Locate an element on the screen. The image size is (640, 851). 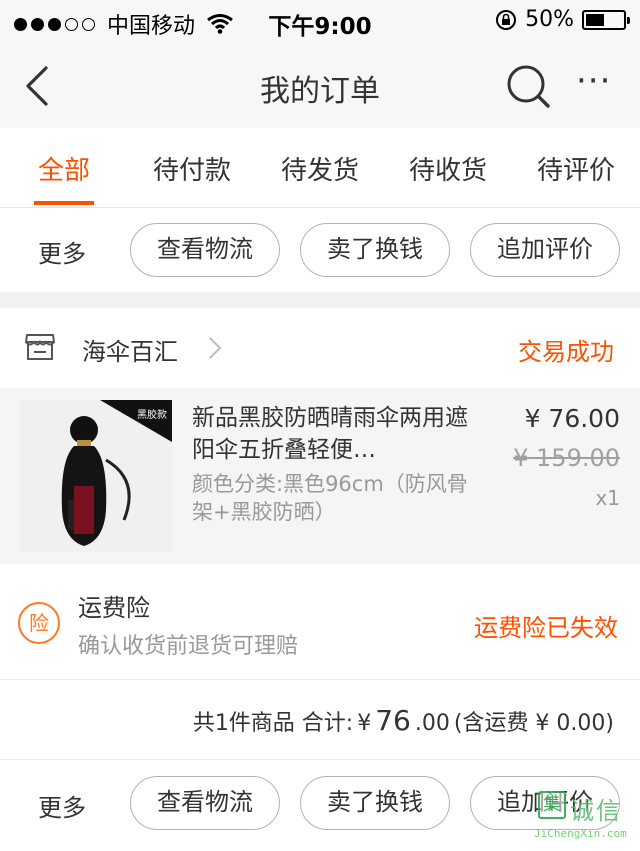
insurance-title: 运费险 is located at coordinates (114, 608).